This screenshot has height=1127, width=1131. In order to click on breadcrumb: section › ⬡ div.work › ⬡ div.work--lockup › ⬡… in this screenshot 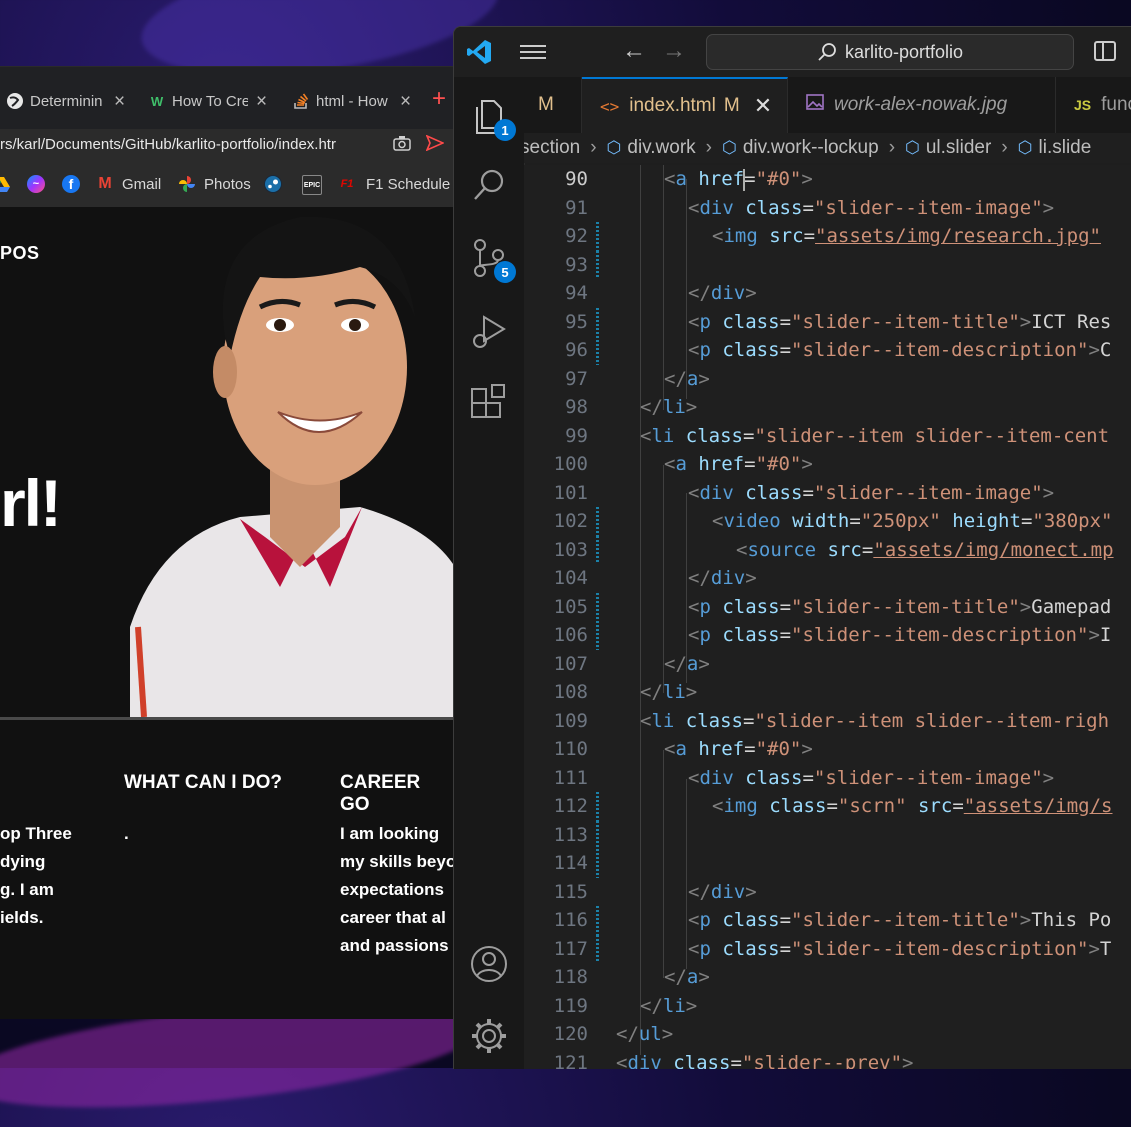, I will do `click(827, 148)`.